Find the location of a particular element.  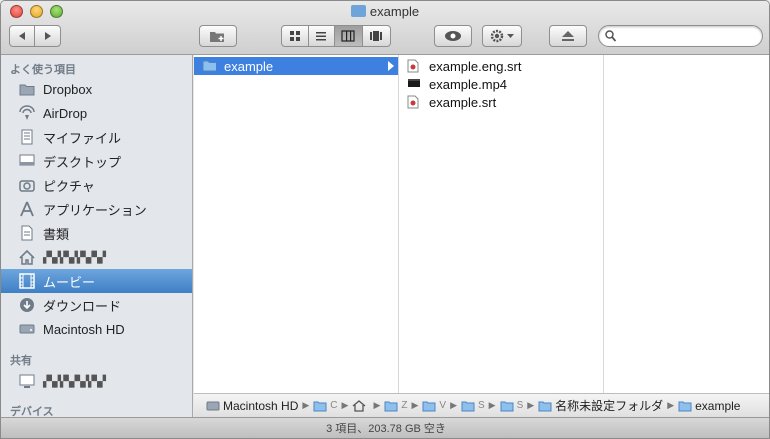

sidebar-item-movies: ムービー is located at coordinates (96, 281).